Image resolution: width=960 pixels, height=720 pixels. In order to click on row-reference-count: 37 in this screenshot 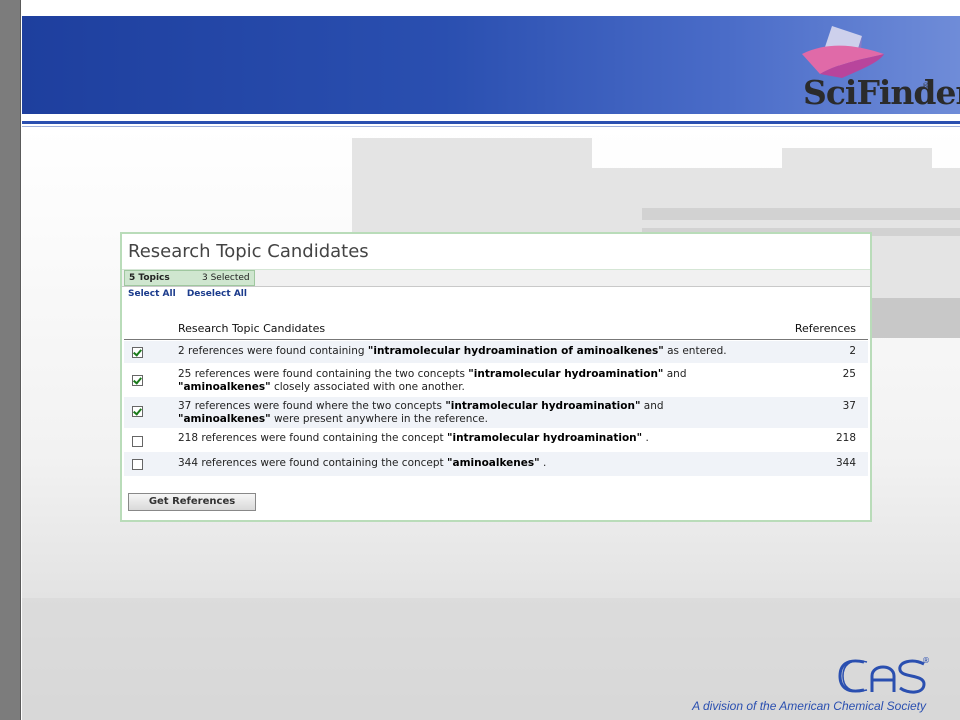, I will do `click(849, 406)`.